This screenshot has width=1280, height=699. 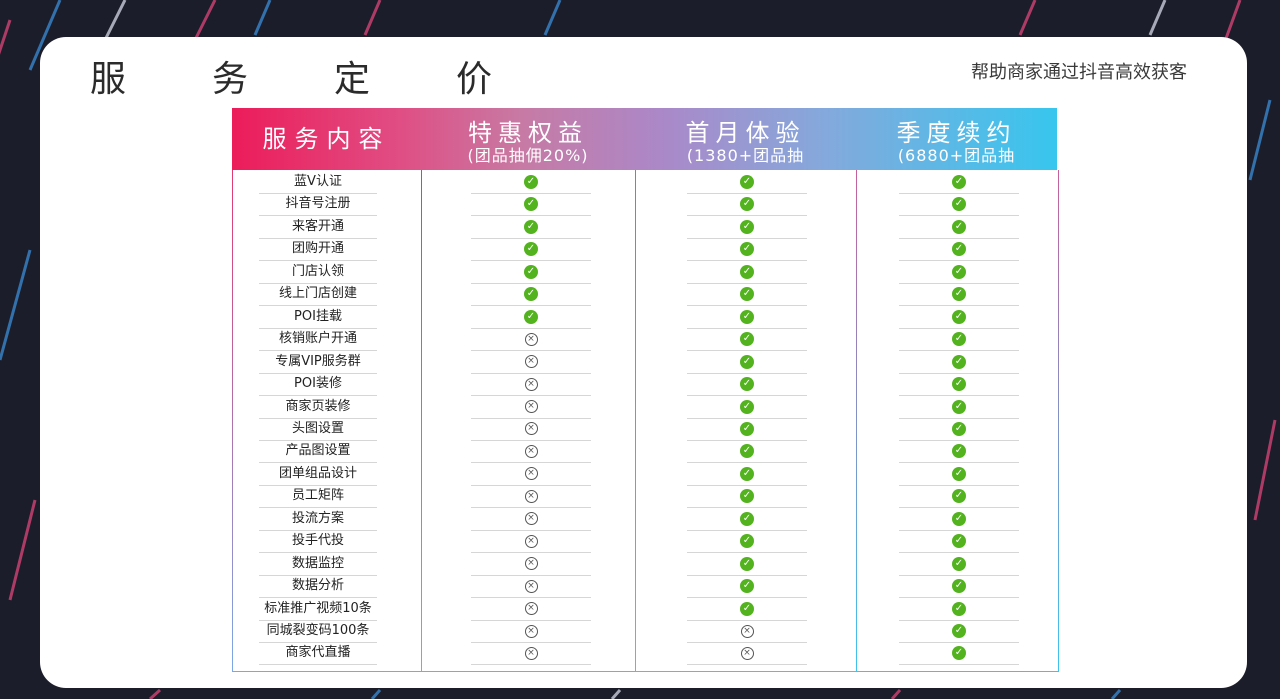 I want to click on header-cell-quarterly: 季度续约 (6880+团品抽, so click(x=956, y=139).